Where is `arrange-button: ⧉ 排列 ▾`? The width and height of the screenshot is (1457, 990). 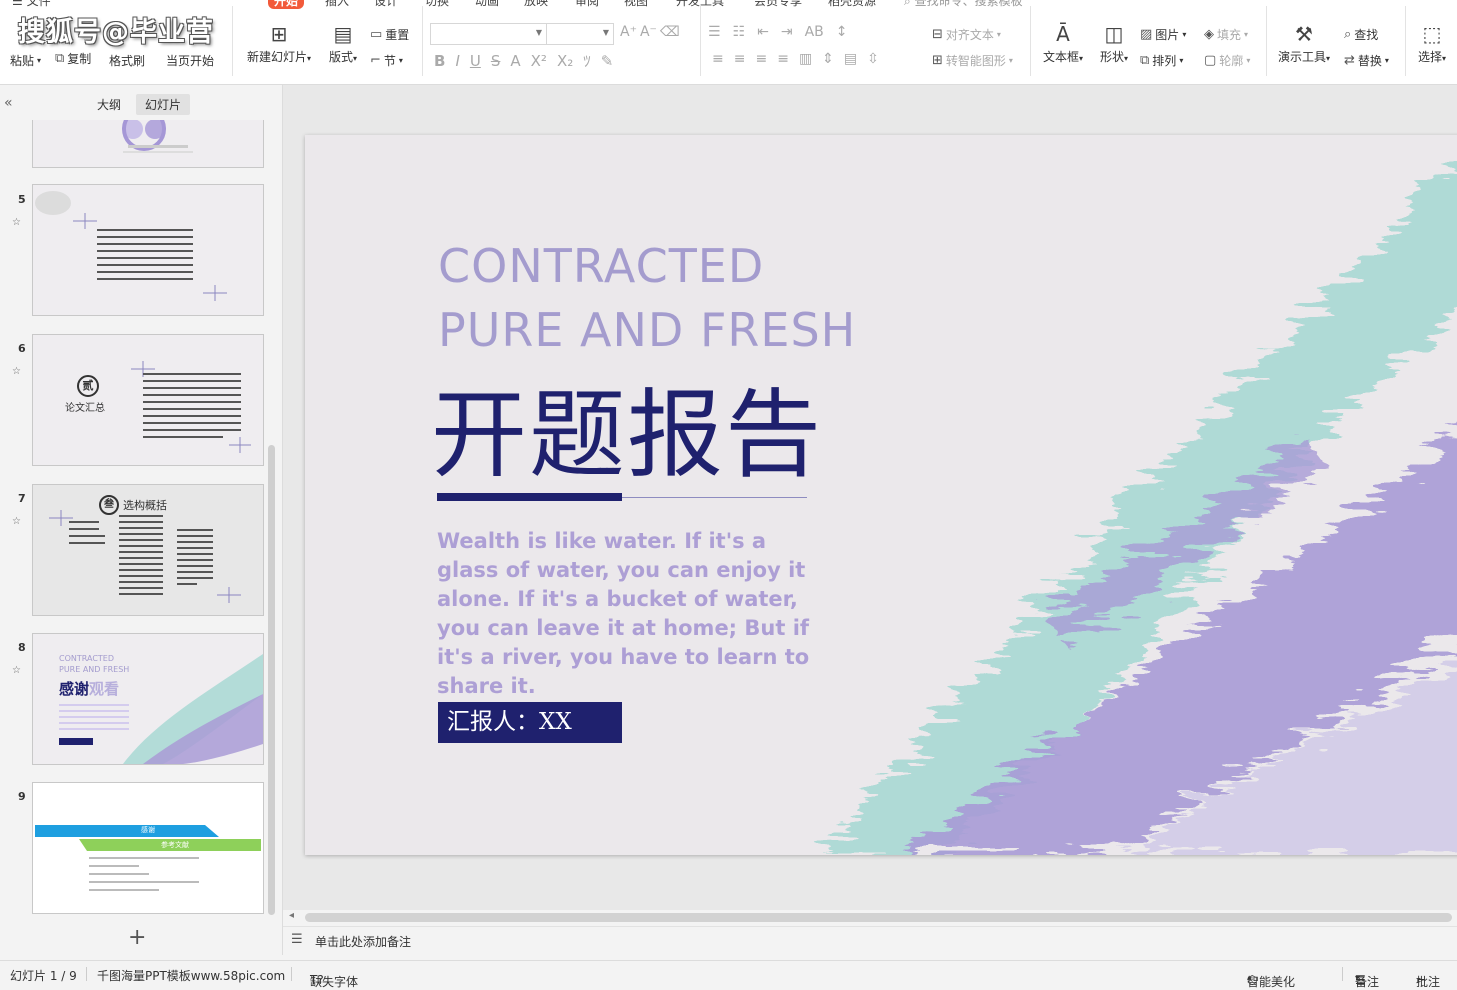
arrange-button: ⧉ 排列 ▾ is located at coordinates (1161, 60).